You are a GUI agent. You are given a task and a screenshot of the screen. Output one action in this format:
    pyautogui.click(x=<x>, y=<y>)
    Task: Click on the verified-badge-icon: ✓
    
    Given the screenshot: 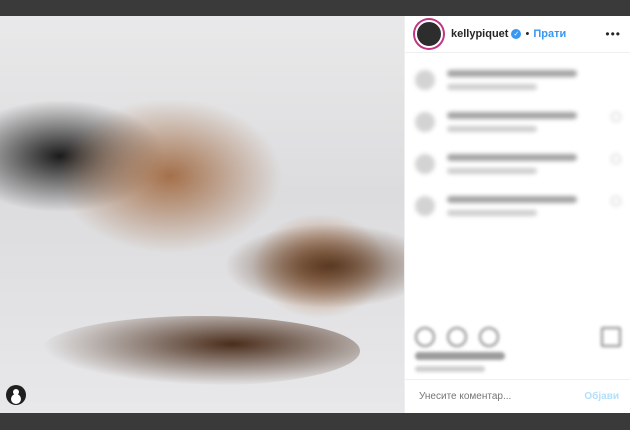 What is the action you would take?
    pyautogui.click(x=516, y=34)
    